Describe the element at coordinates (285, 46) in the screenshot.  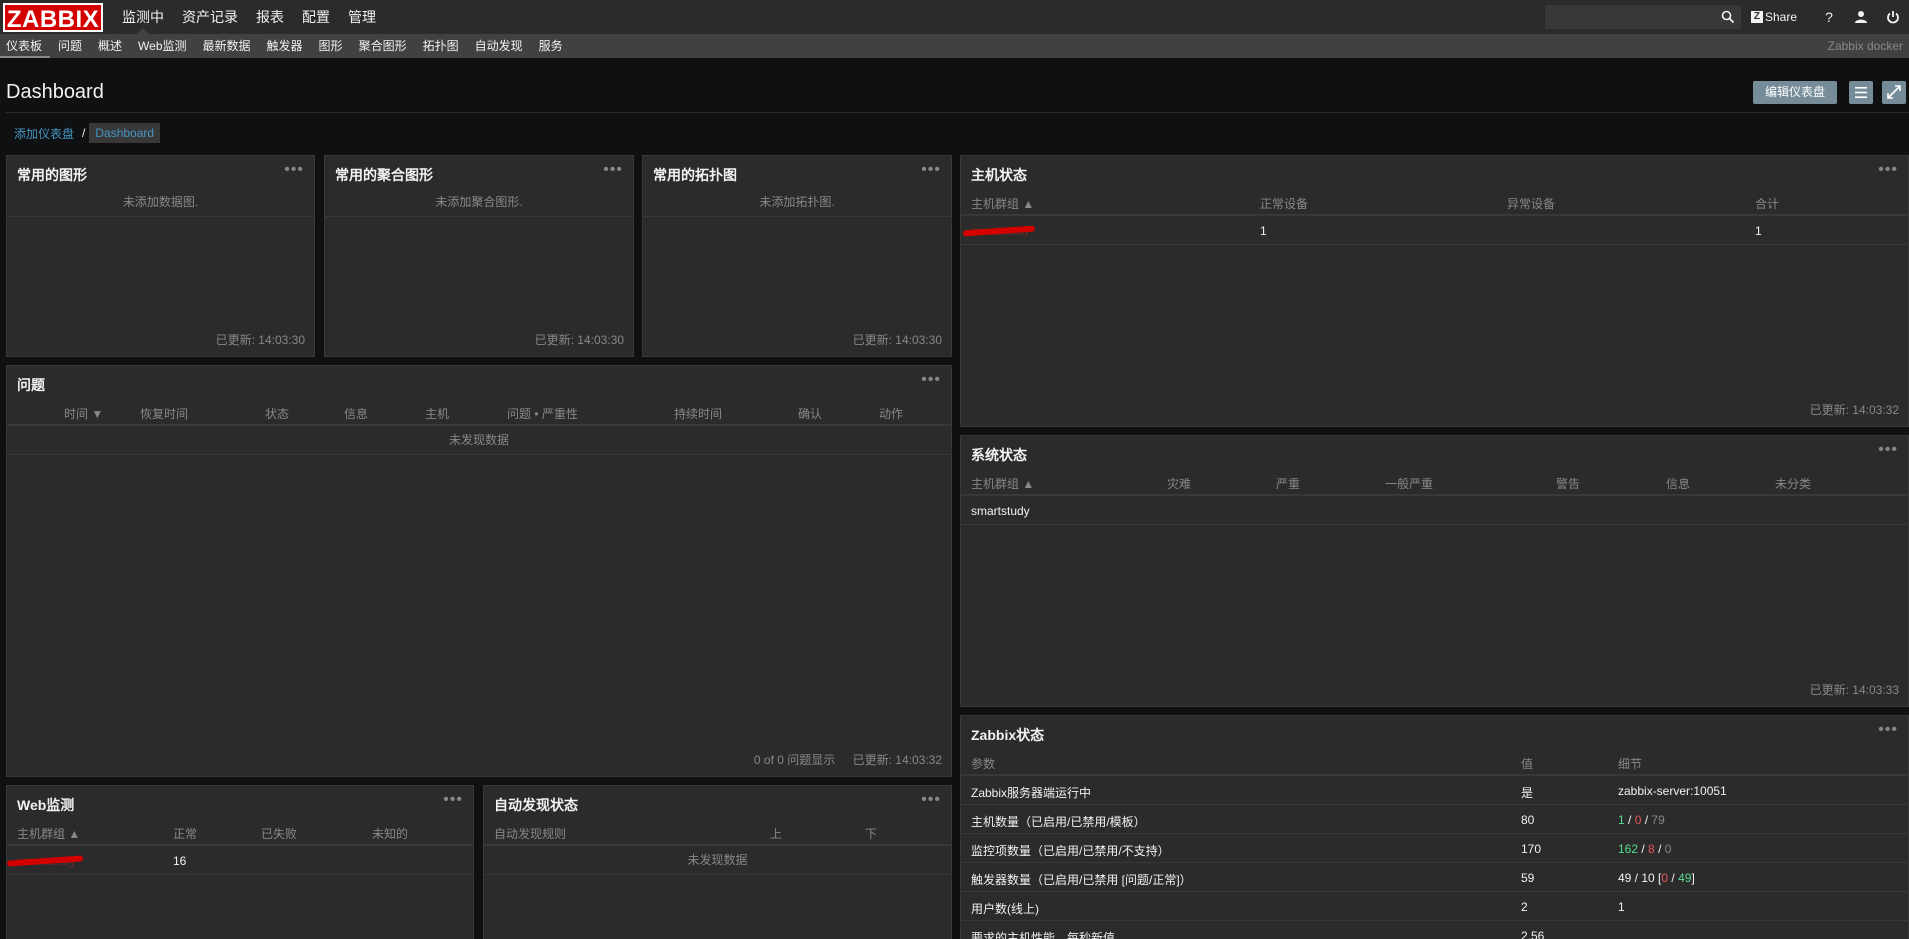
I see `sub-menu-triggers: 触发器` at that location.